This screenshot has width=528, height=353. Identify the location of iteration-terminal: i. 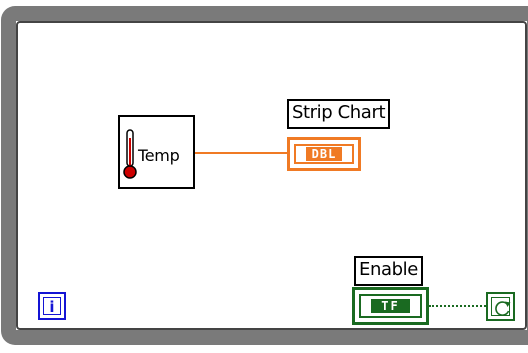
(52, 306).